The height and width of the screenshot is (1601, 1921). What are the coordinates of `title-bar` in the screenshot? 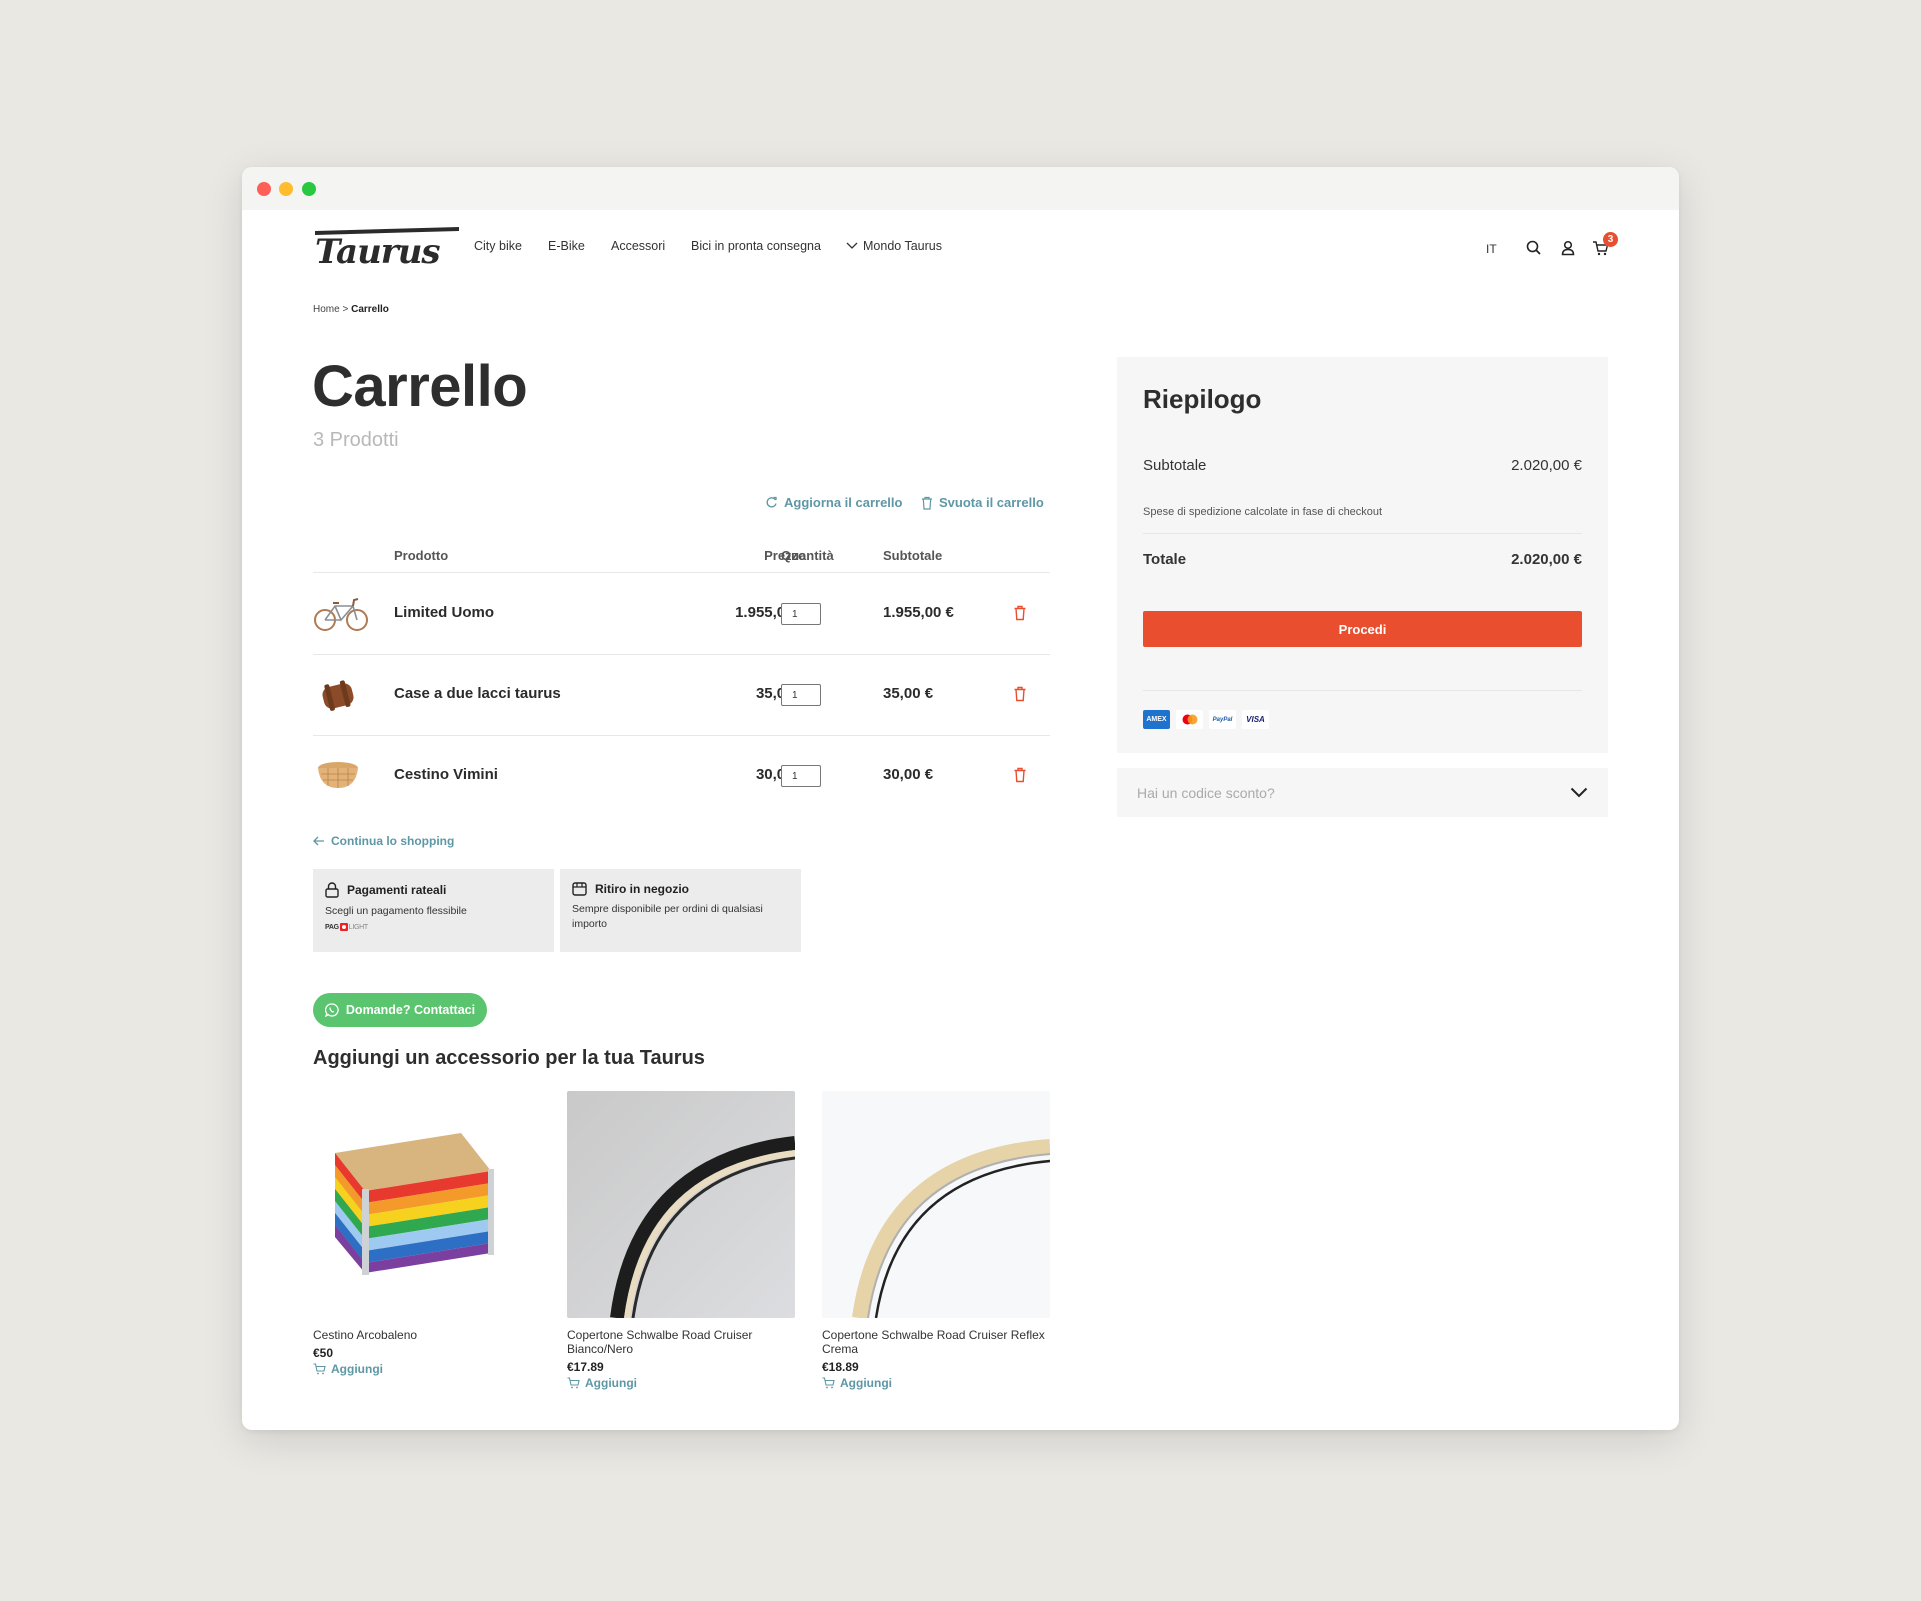 It's located at (960, 188).